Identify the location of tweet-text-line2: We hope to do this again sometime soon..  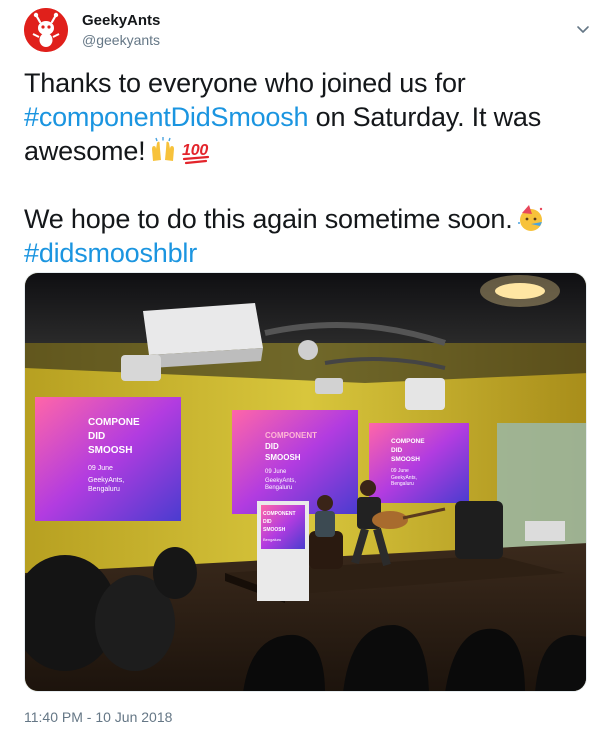
(268, 219).